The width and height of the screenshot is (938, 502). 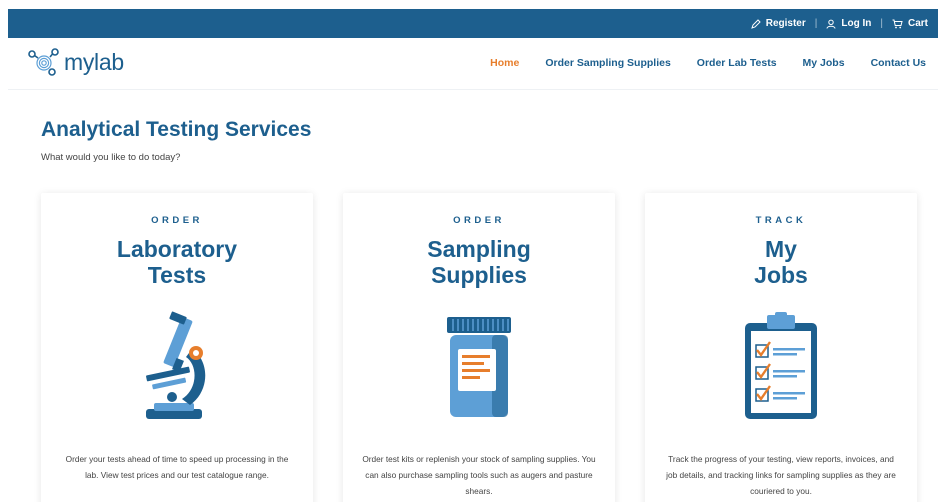 I want to click on register-link: Register, so click(x=778, y=23).